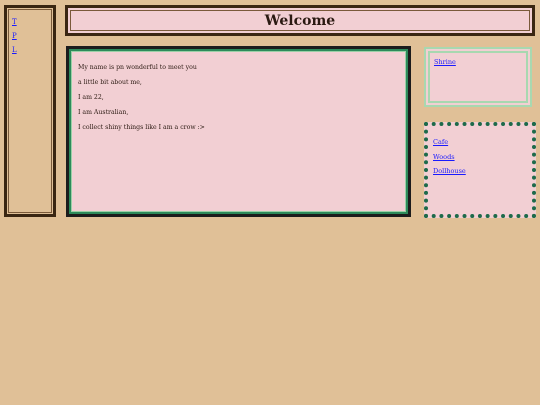 Image resolution: width=540 pixels, height=405 pixels. What do you see at coordinates (14, 36) in the screenshot?
I see `sidebar-link-p: P` at bounding box center [14, 36].